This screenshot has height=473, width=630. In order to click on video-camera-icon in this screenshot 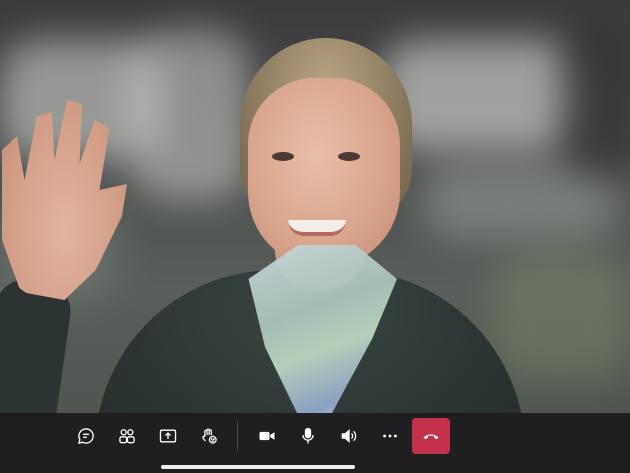, I will do `click(267, 436)`.